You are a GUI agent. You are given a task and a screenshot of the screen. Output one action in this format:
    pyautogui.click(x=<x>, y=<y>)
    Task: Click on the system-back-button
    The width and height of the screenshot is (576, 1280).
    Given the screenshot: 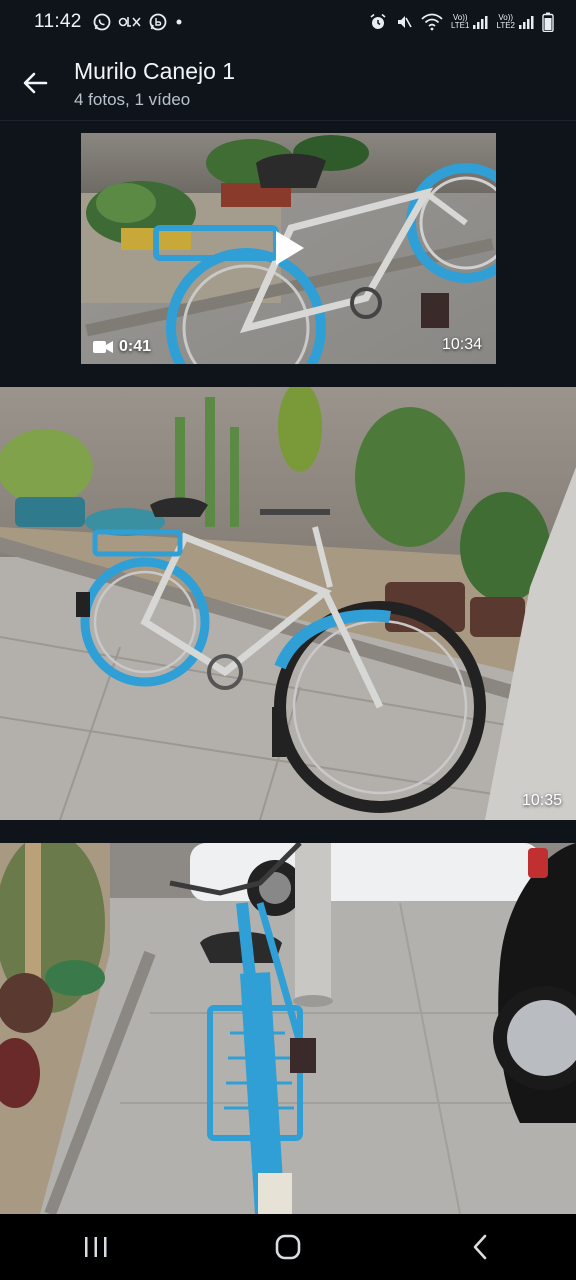 What is the action you would take?
    pyautogui.click(x=480, y=1247)
    